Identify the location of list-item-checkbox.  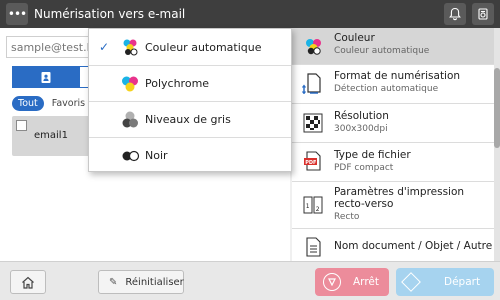
(21, 125).